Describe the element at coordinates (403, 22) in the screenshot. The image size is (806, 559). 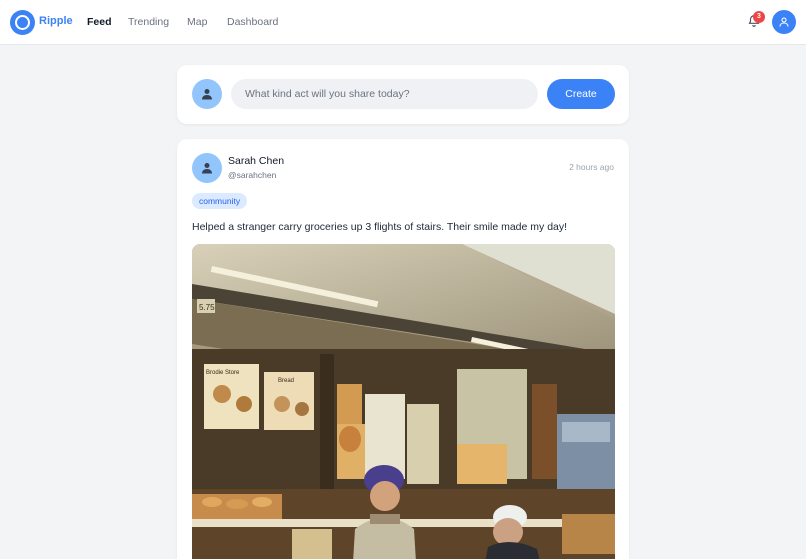
I see `top-nav-bar: Ripple Feed Trending Map Dashboard 3` at that location.